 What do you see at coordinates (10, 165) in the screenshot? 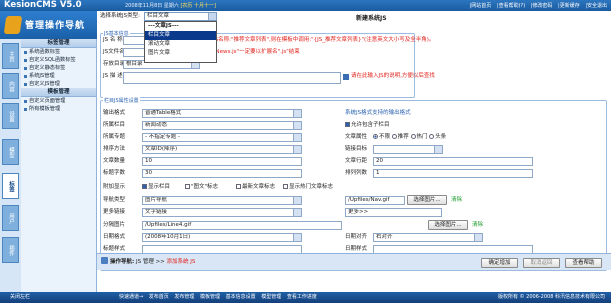
I see `vertical-tabs: 主页 内容 设置 模型 标签 用户 插件` at bounding box center [10, 165].